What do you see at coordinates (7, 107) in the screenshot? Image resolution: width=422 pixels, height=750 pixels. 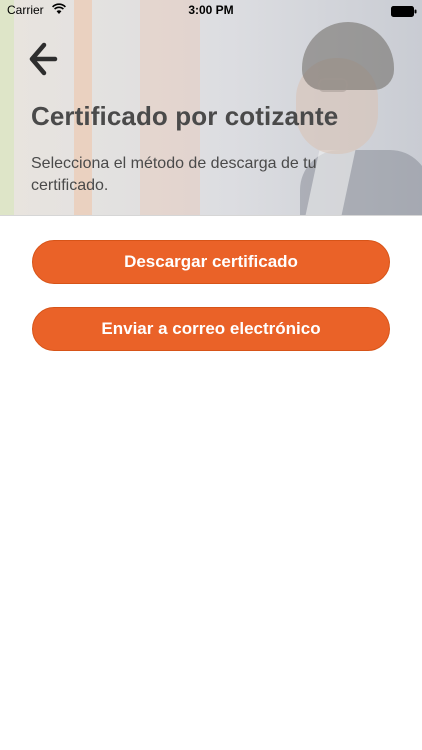 I see `banner-photo-background` at bounding box center [7, 107].